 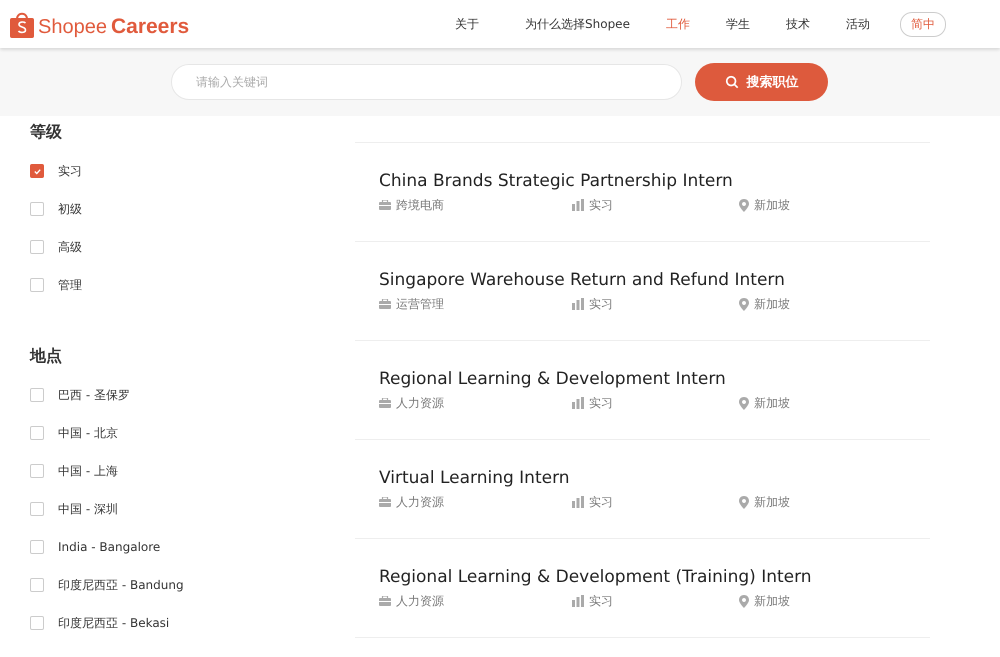 What do you see at coordinates (72, 27) in the screenshot?
I see `logo-text: Shopee` at bounding box center [72, 27].